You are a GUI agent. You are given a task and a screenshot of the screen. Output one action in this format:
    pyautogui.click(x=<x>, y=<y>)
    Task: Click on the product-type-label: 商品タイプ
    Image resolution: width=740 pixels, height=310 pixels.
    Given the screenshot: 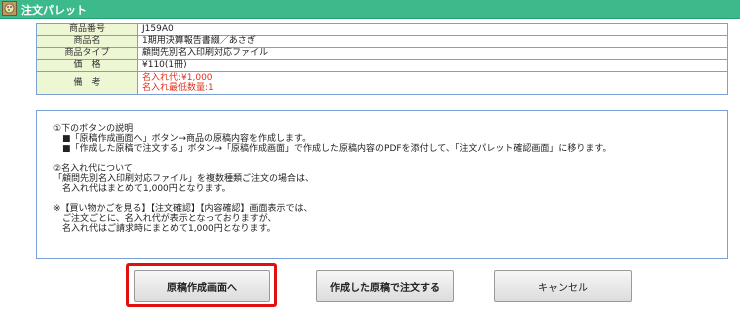 What is the action you would take?
    pyautogui.click(x=87, y=53)
    